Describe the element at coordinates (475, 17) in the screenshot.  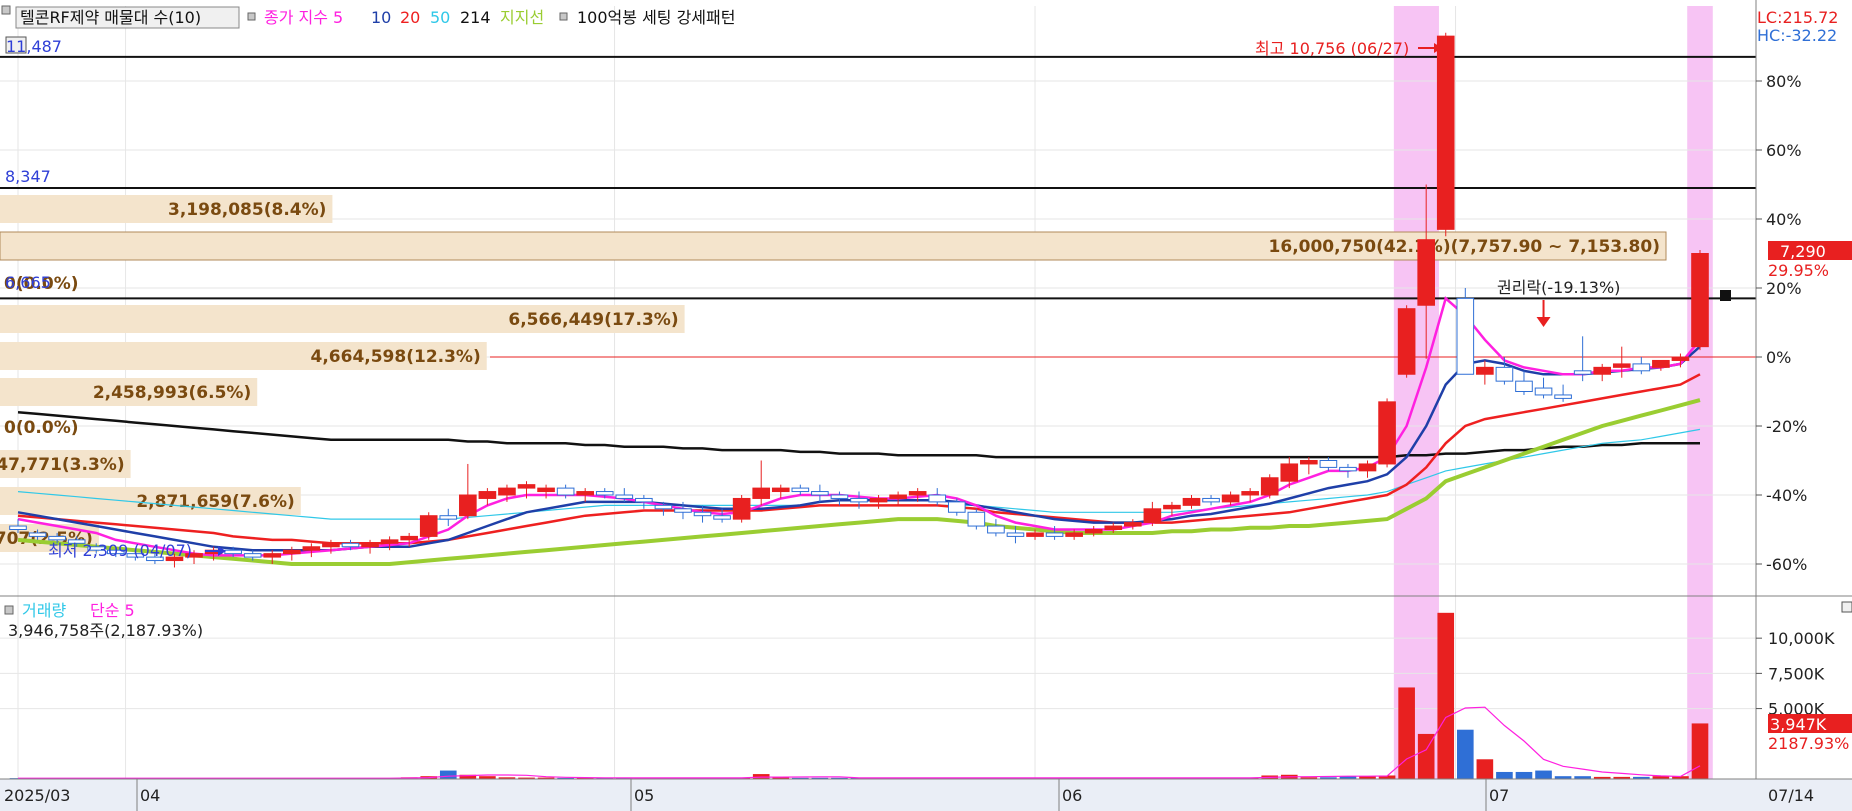
I see `legend-ma214: 214` at that location.